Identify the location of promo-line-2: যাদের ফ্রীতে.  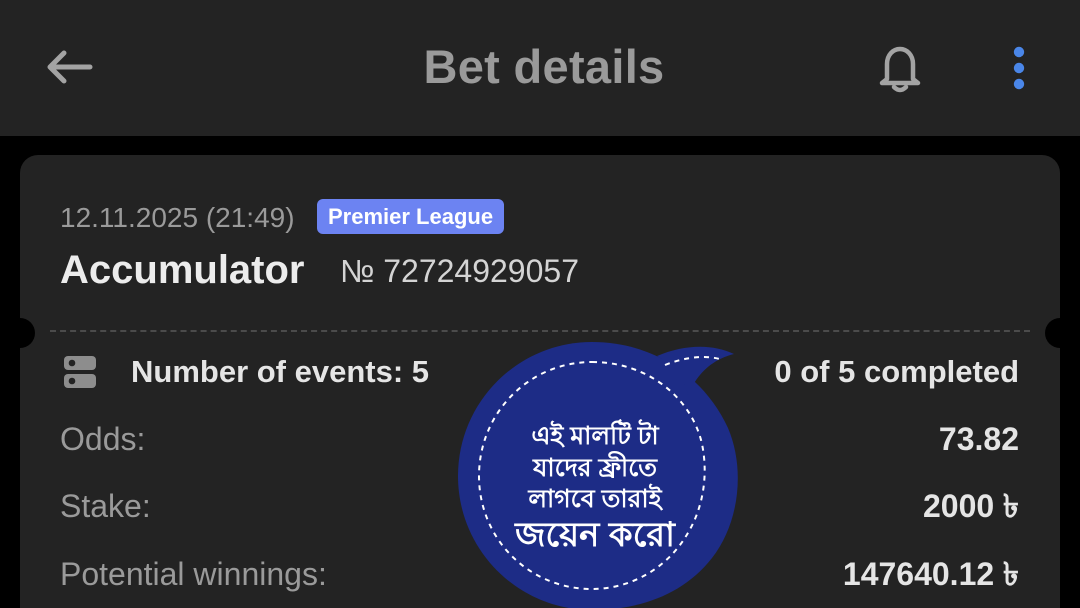
(595, 468).